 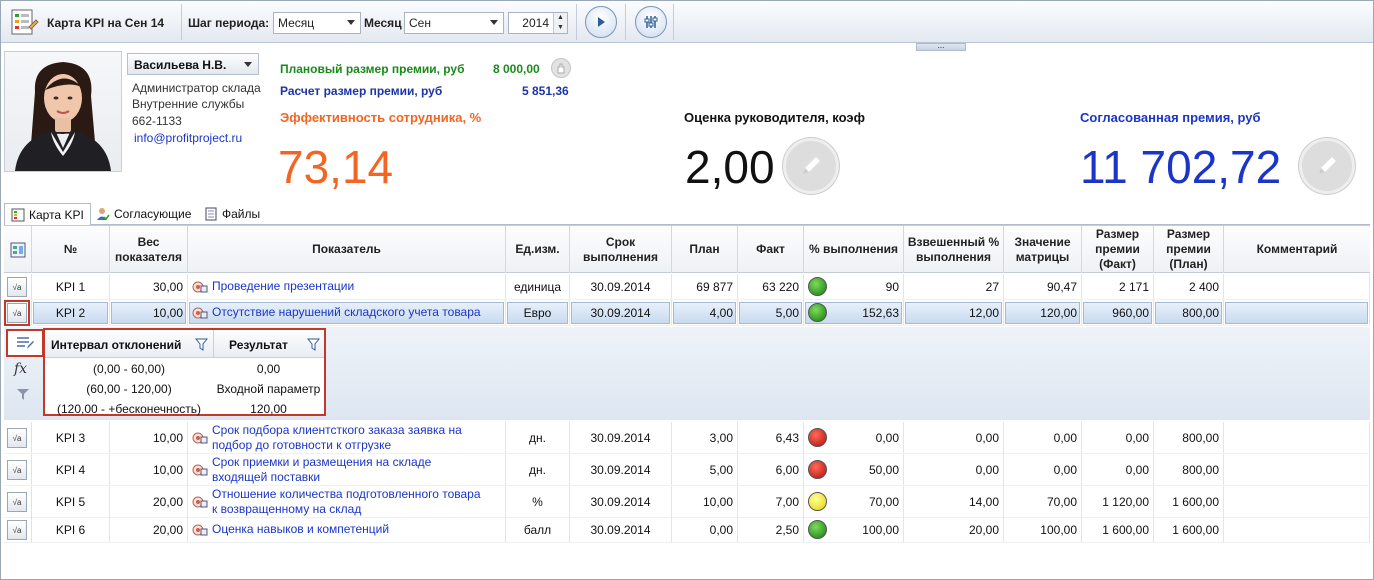 What do you see at coordinates (71, 469) in the screenshot?
I see `cell-num: KPI 4` at bounding box center [71, 469].